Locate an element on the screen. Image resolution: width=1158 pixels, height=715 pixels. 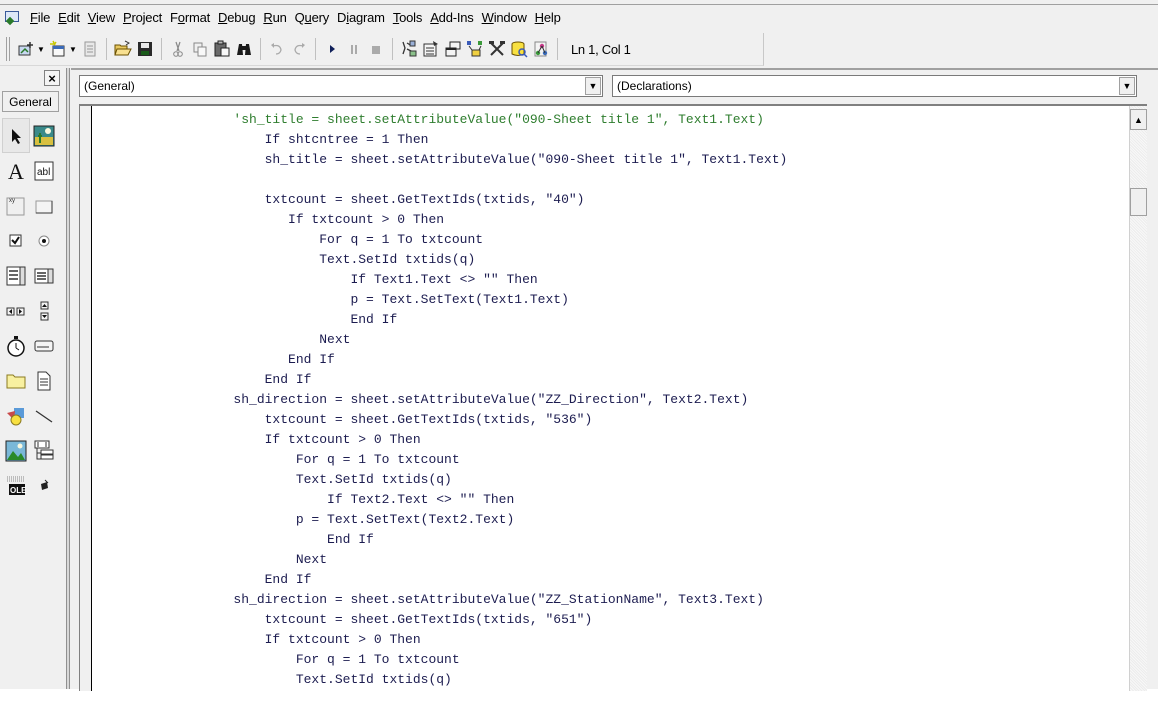
end-button is located at coordinates (376, 49).